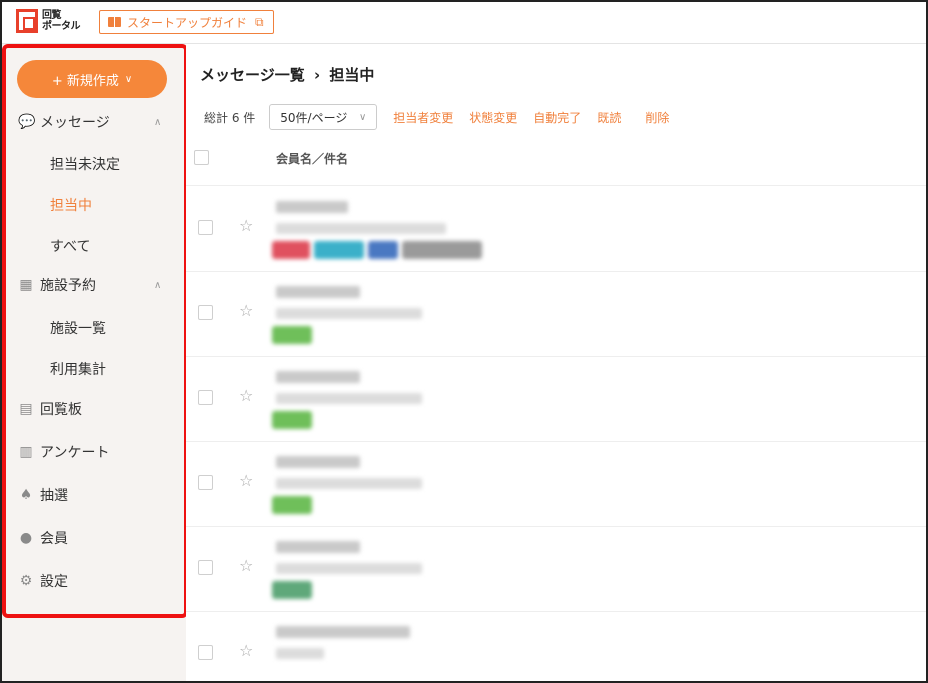  I want to click on mark-read-button: 既読, so click(609, 117).